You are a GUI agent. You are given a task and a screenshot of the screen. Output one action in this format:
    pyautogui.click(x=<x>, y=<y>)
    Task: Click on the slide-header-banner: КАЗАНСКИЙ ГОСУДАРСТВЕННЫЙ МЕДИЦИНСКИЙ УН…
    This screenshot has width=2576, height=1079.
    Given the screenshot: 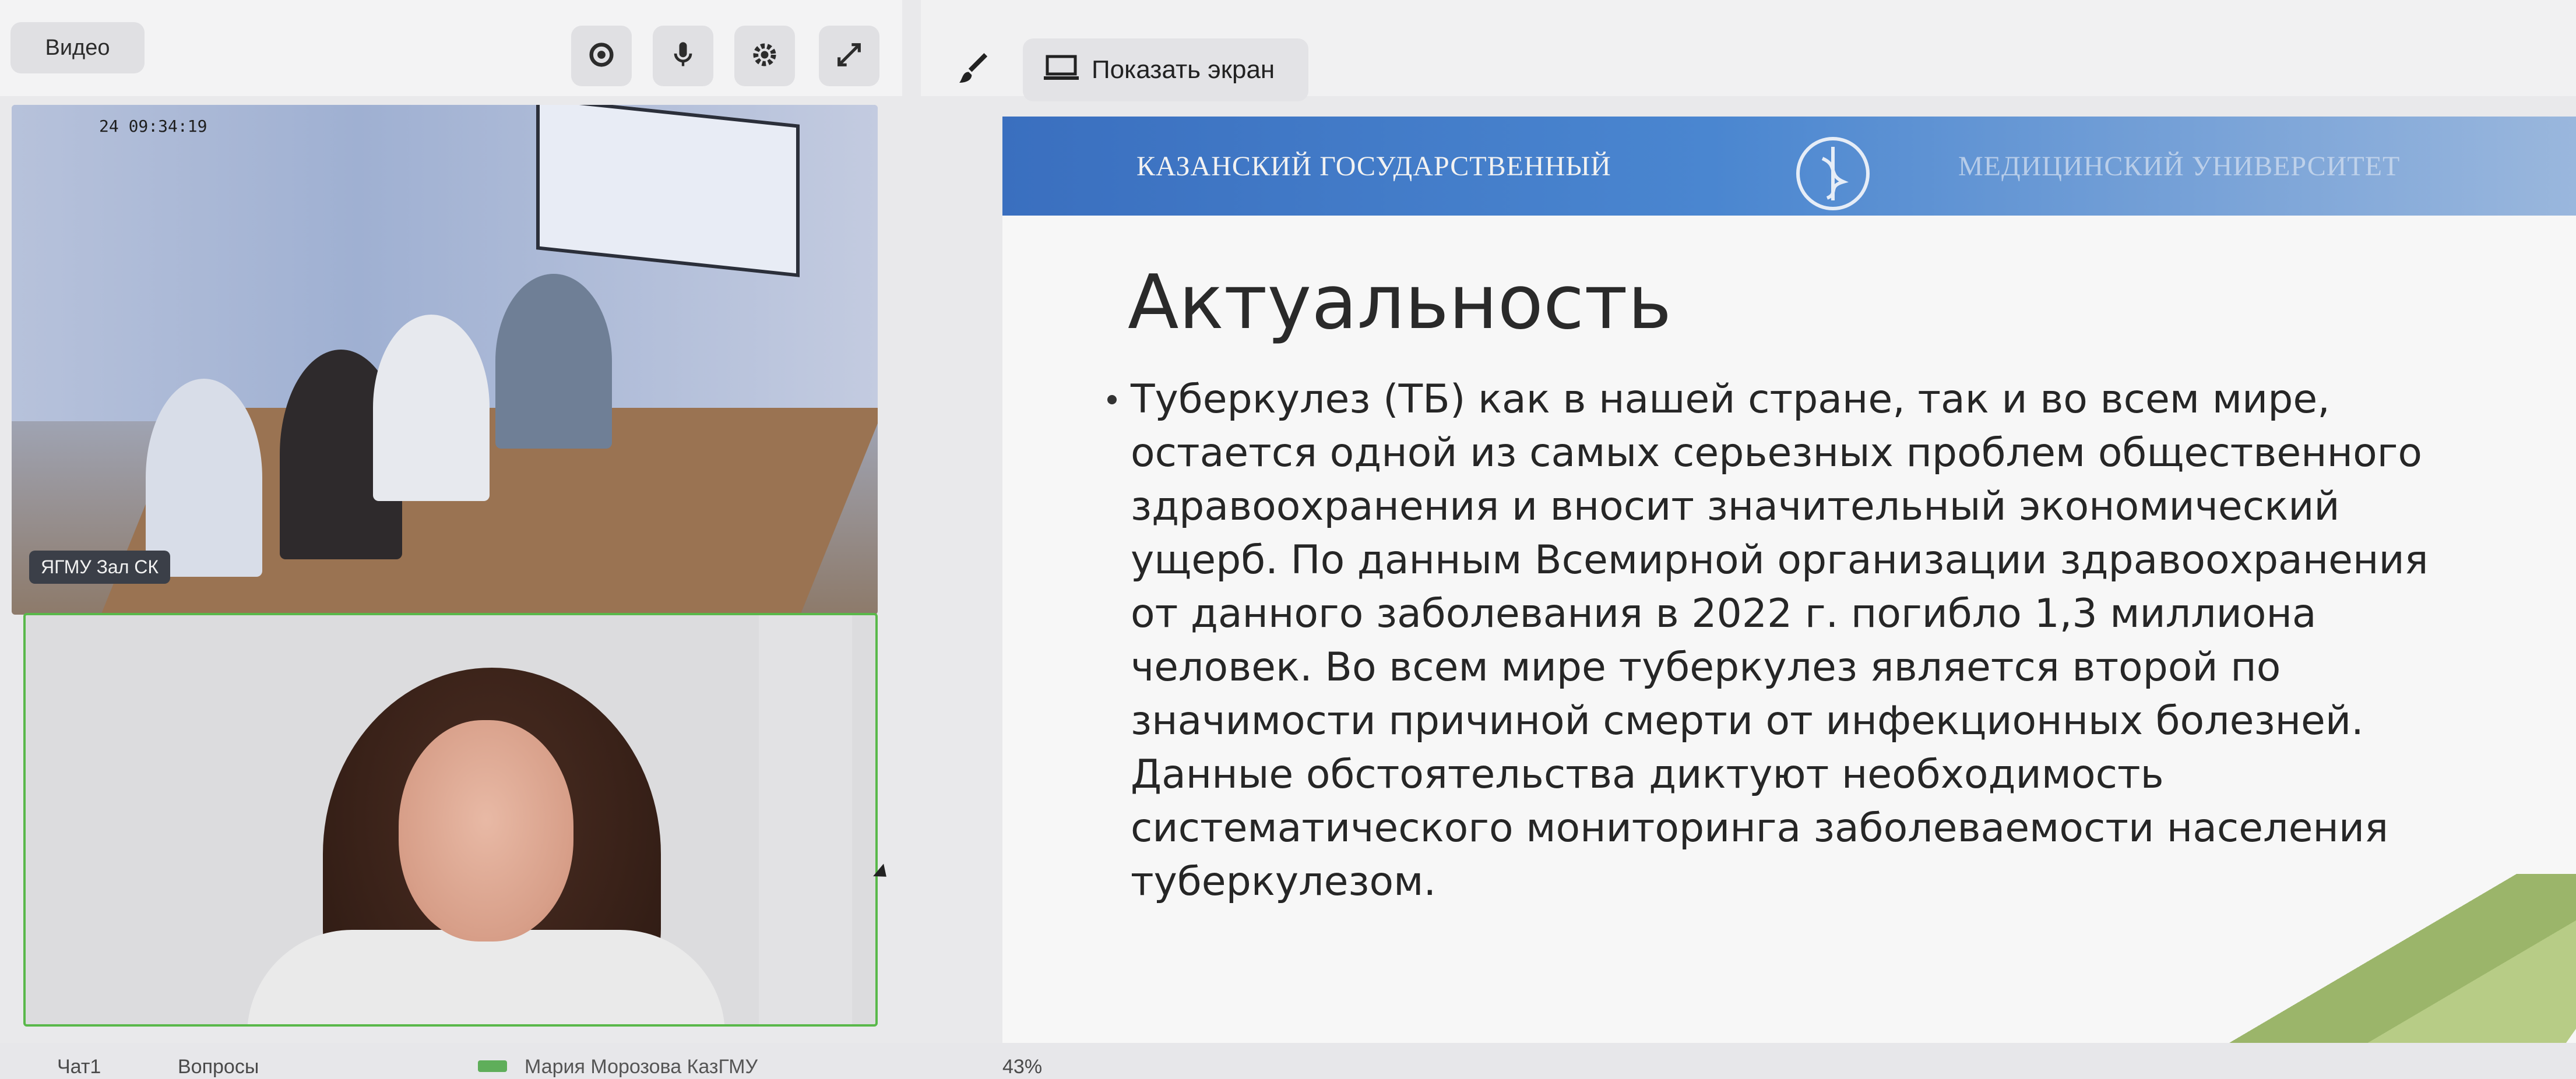 What is the action you would take?
    pyautogui.click(x=1789, y=166)
    